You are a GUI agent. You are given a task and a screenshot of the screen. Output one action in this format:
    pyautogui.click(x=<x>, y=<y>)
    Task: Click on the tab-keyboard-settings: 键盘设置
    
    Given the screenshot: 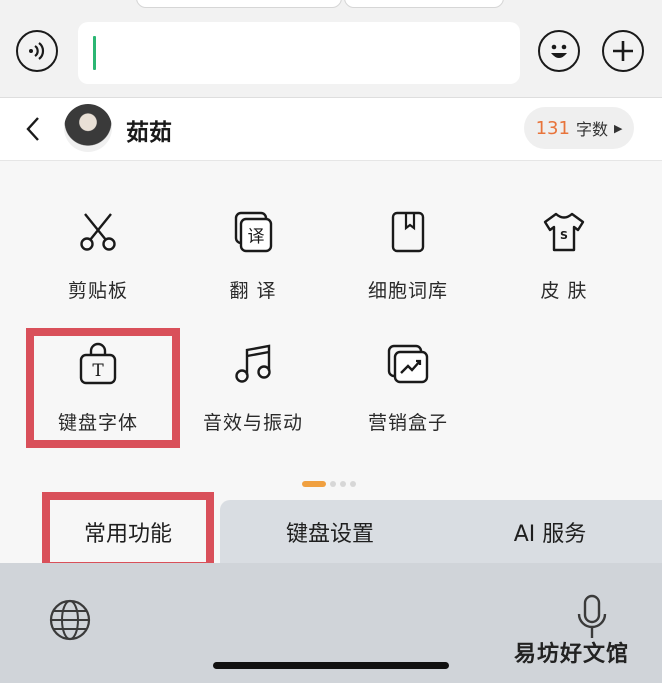 What is the action you would take?
    pyautogui.click(x=330, y=532)
    